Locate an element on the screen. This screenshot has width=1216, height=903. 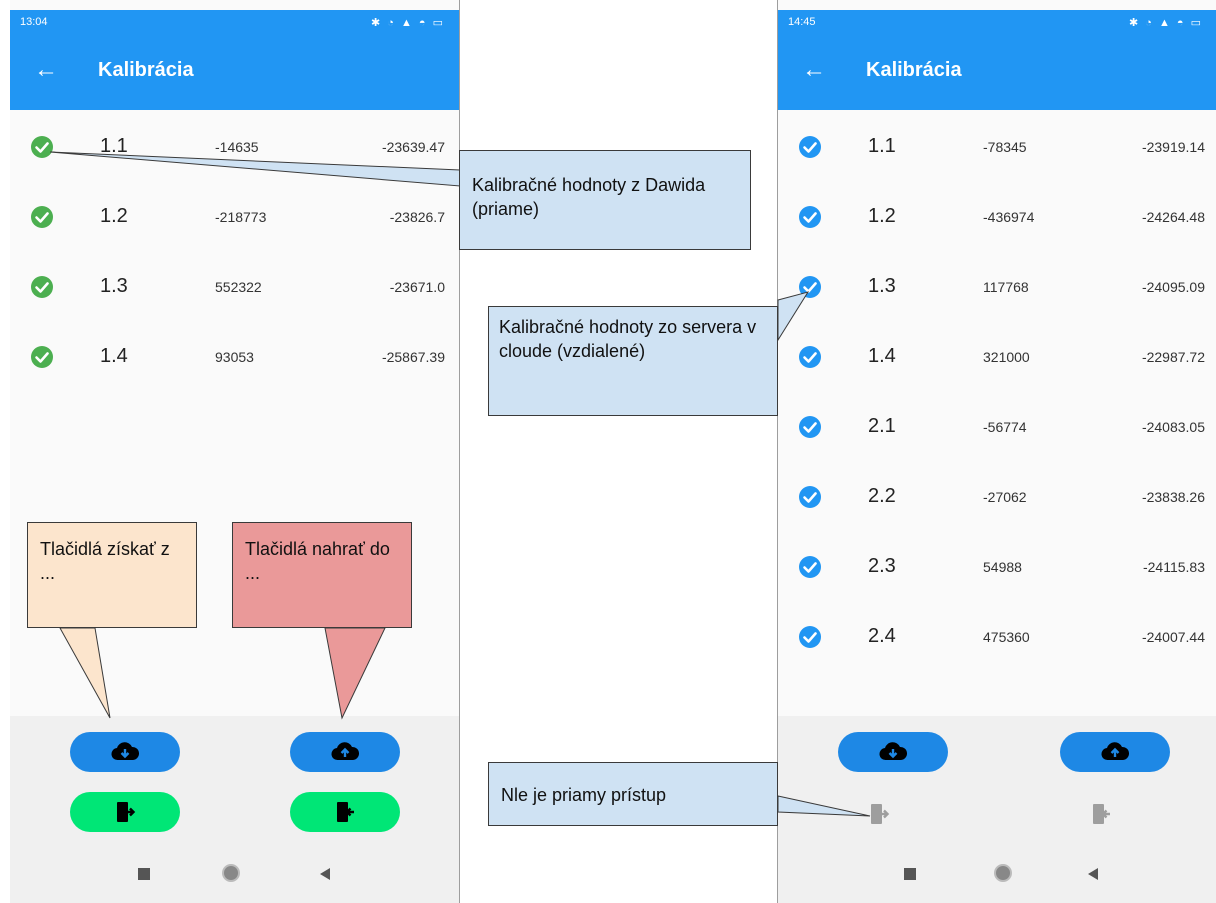
row-value-2: -22987.72 is located at coordinates (1173, 357).